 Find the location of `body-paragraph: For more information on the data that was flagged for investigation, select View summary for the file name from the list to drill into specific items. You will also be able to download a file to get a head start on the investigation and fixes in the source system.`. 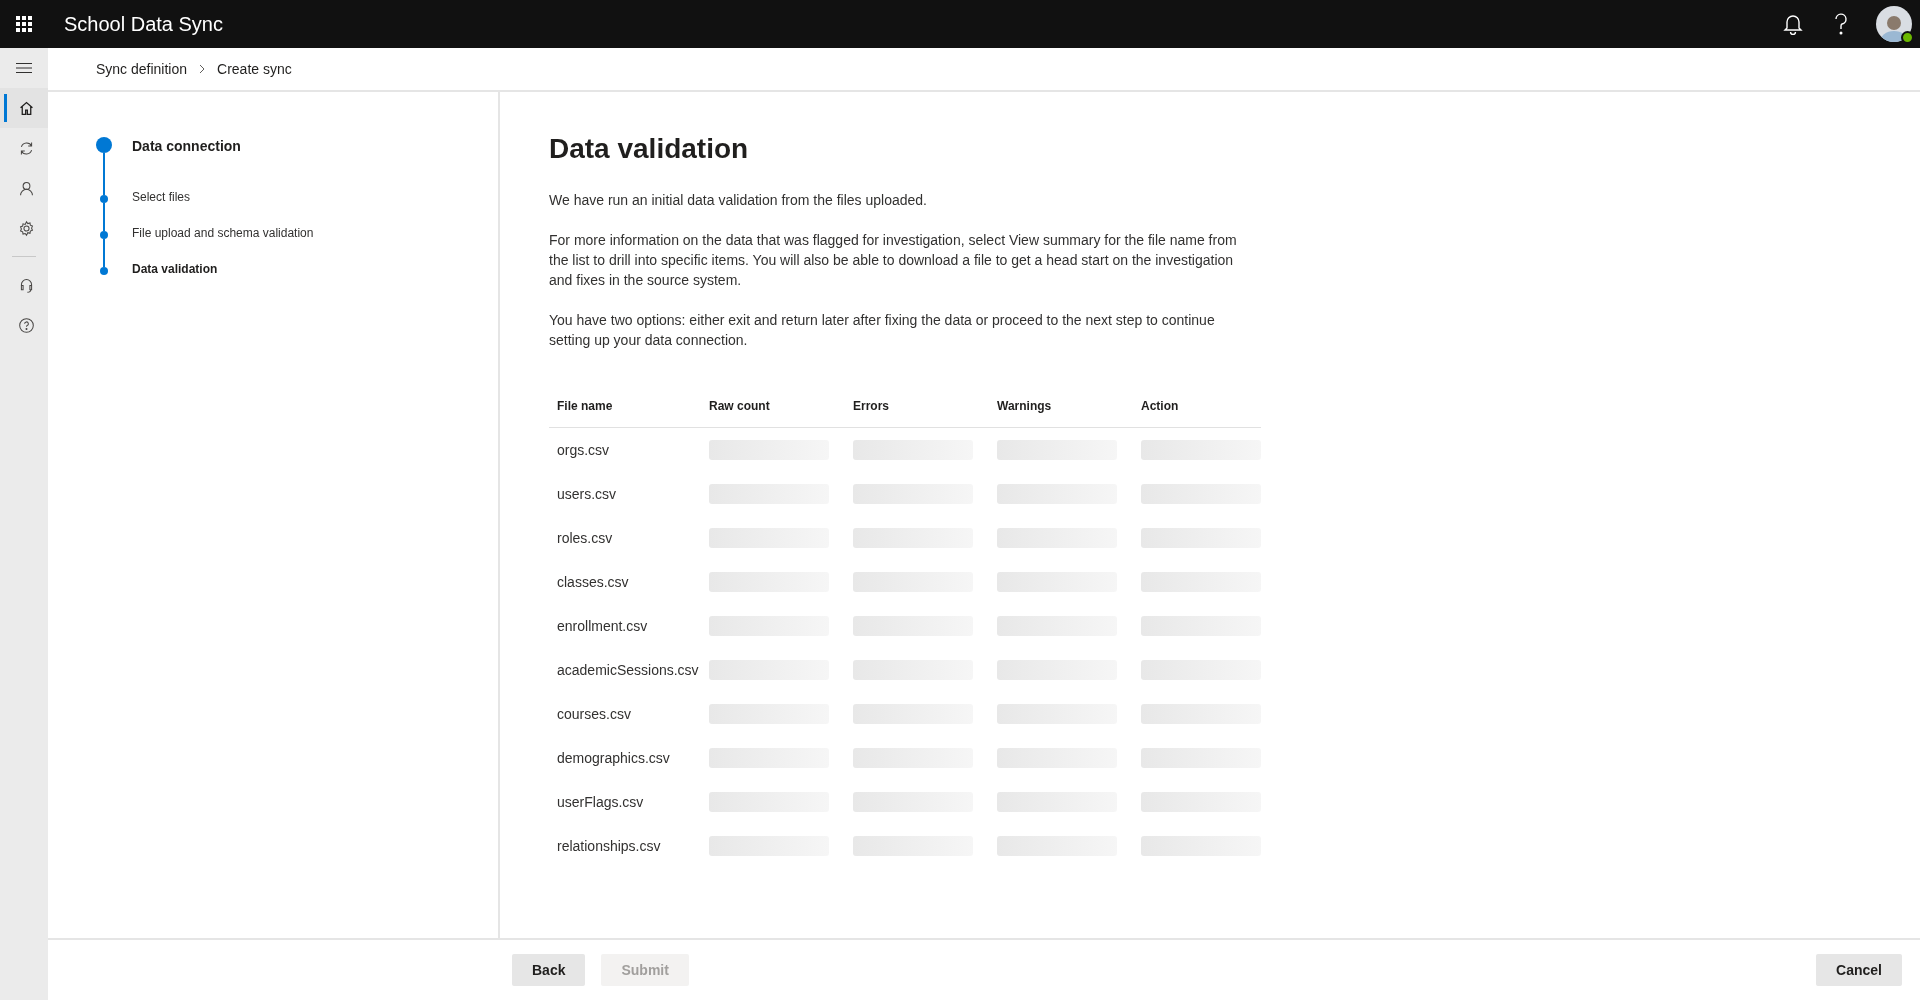

body-paragraph: For more information on the data that was flagged for investigation, select View summary for the file name from the list to drill into specific items. You will also be able to download a file to get a head start on the investigation and fixes in the source system. is located at coordinates (893, 260).